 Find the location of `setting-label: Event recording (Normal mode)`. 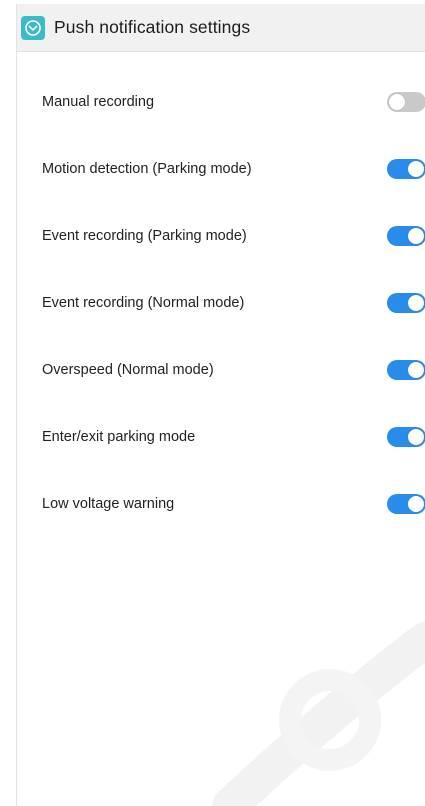

setting-label: Event recording (Normal mode) is located at coordinates (143, 302).